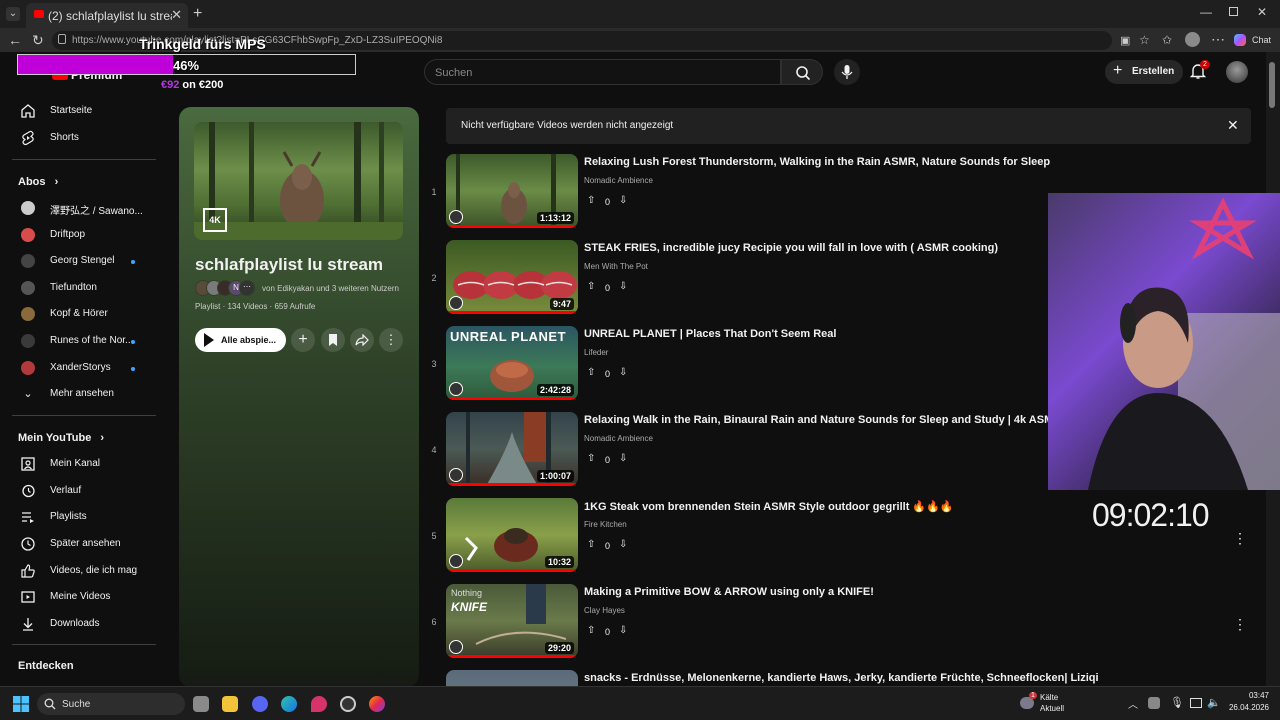  Describe the element at coordinates (230, 704) in the screenshot. I see `file-explorer-icon` at that location.